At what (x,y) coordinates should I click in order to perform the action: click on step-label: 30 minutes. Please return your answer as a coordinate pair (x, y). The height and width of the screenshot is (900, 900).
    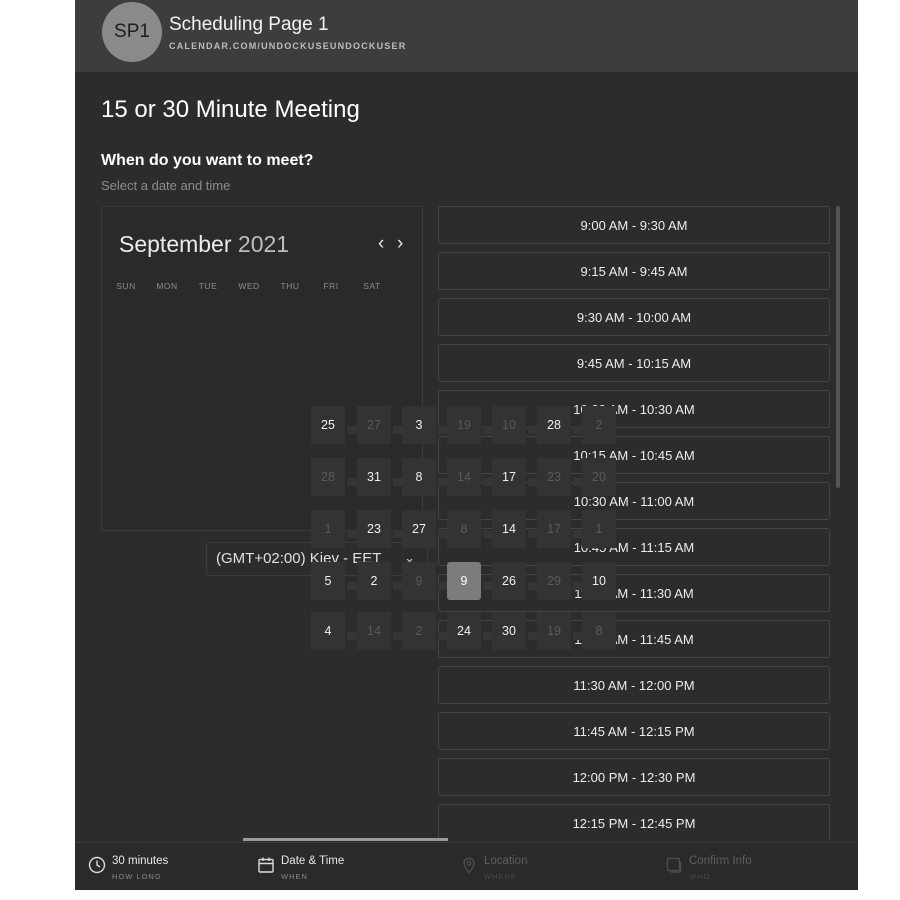
    Looking at the image, I should click on (140, 861).